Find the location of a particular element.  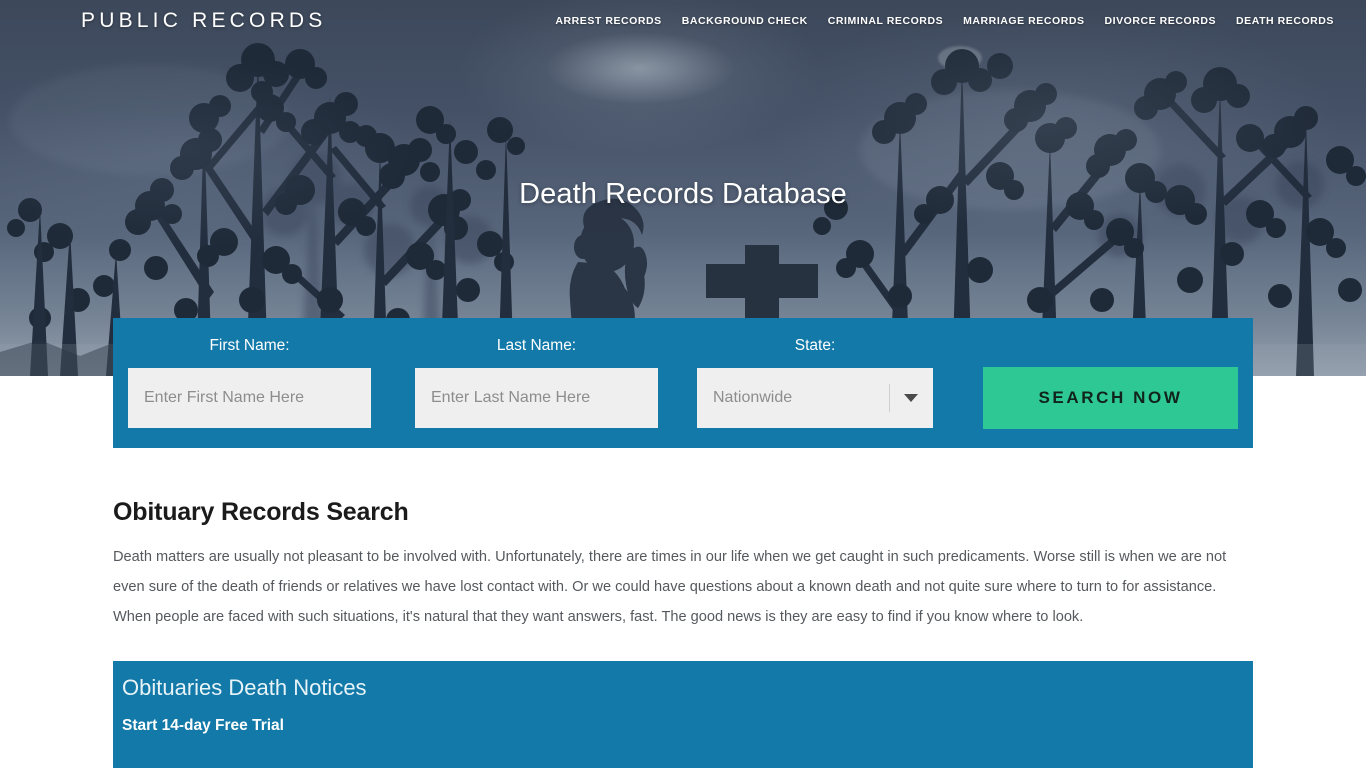

first-name-label: First Name: is located at coordinates (249, 345).